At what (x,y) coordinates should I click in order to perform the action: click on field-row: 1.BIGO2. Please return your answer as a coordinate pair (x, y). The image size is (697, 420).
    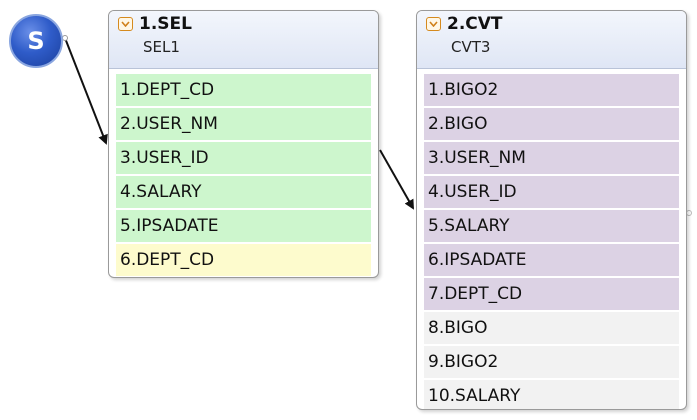
    Looking at the image, I should click on (551, 90).